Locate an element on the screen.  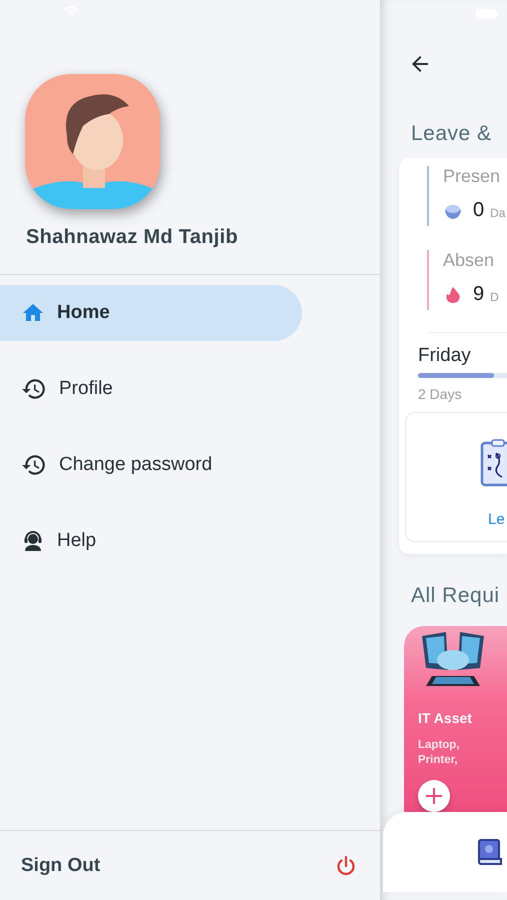
leave-card: Le is located at coordinates (456, 477).